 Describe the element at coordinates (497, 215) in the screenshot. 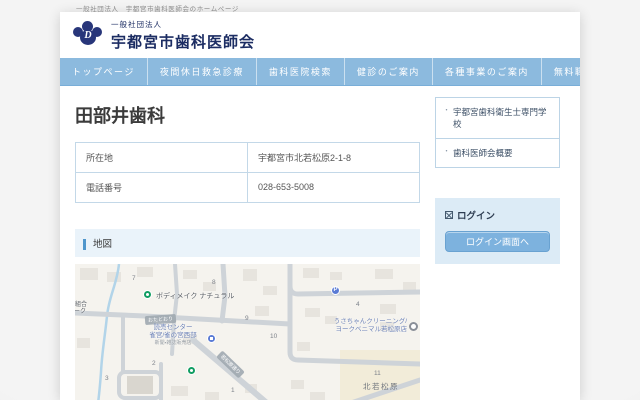

I see `login-title: ログイン` at that location.